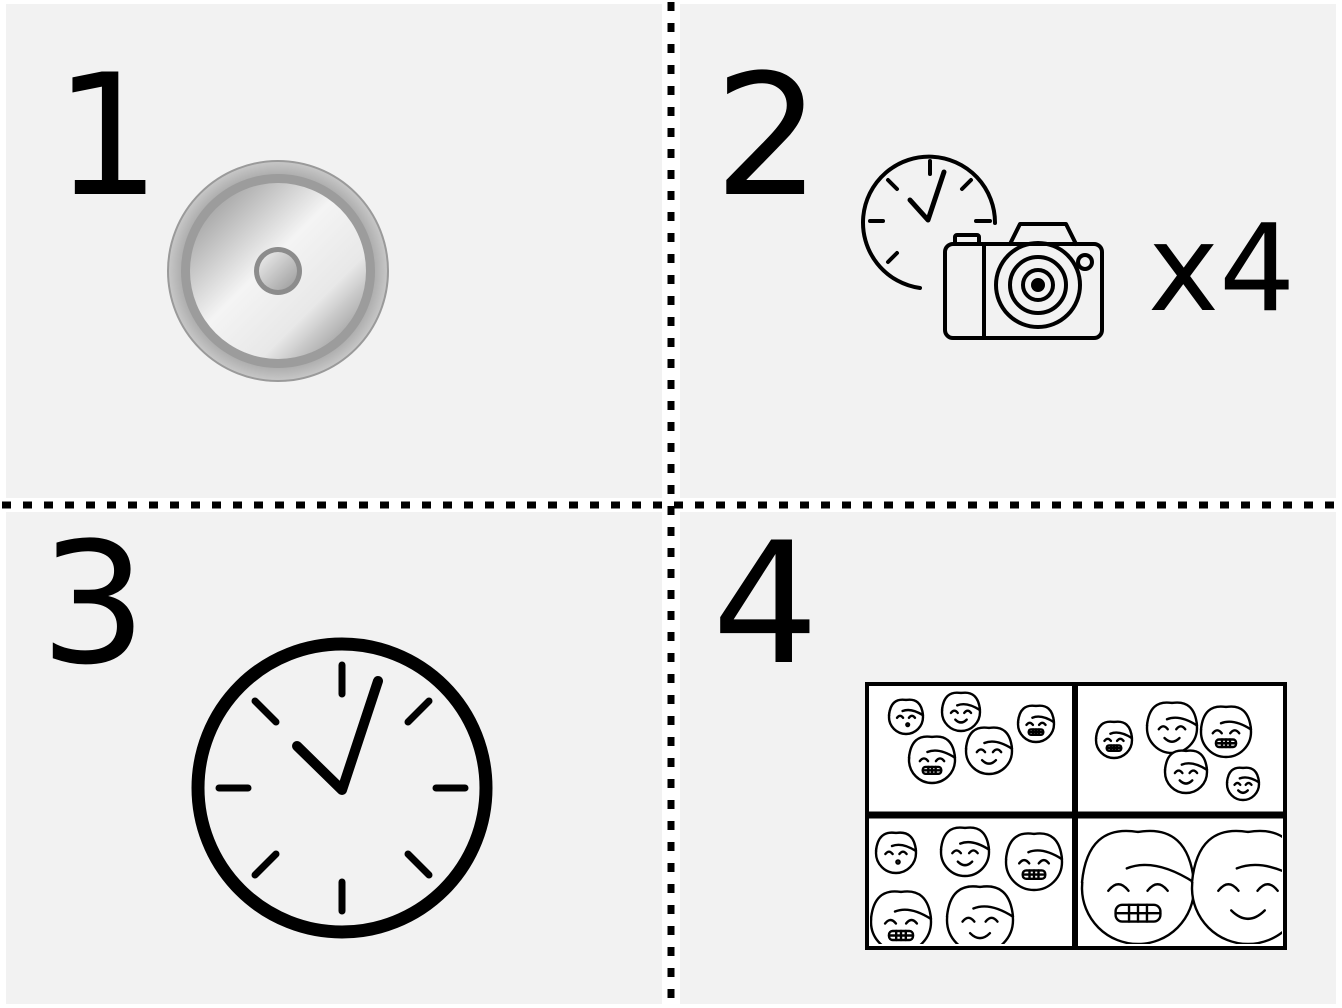  I want to click on step-3-number: 3, so click(93, 604).